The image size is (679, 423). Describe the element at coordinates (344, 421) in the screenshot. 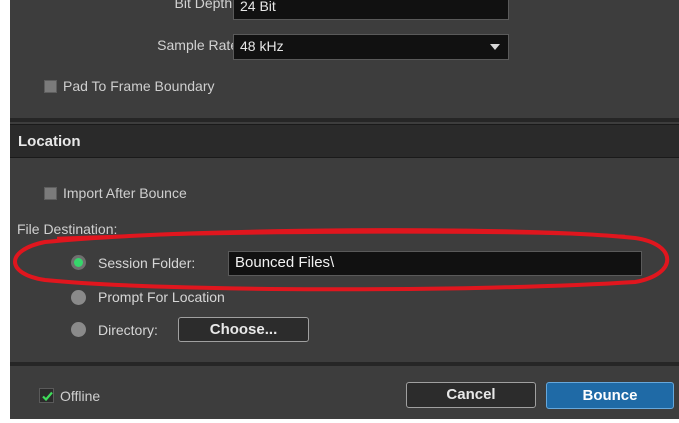

I see `window-edge` at that location.